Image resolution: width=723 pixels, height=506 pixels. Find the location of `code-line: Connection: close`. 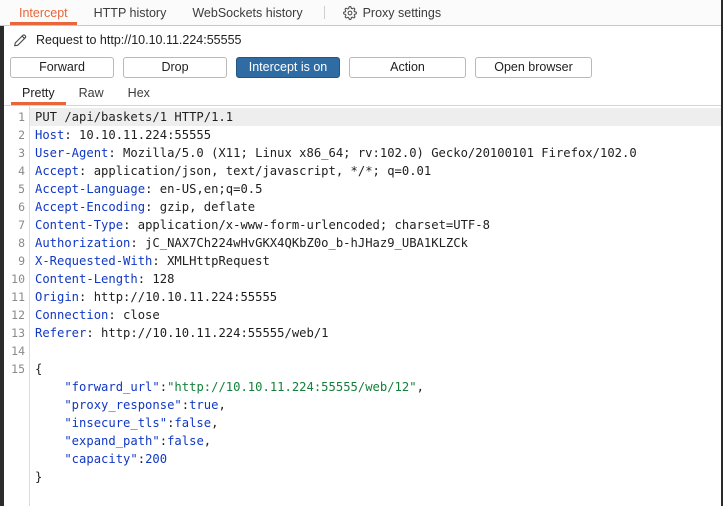

code-line: Connection: close is located at coordinates (376, 315).